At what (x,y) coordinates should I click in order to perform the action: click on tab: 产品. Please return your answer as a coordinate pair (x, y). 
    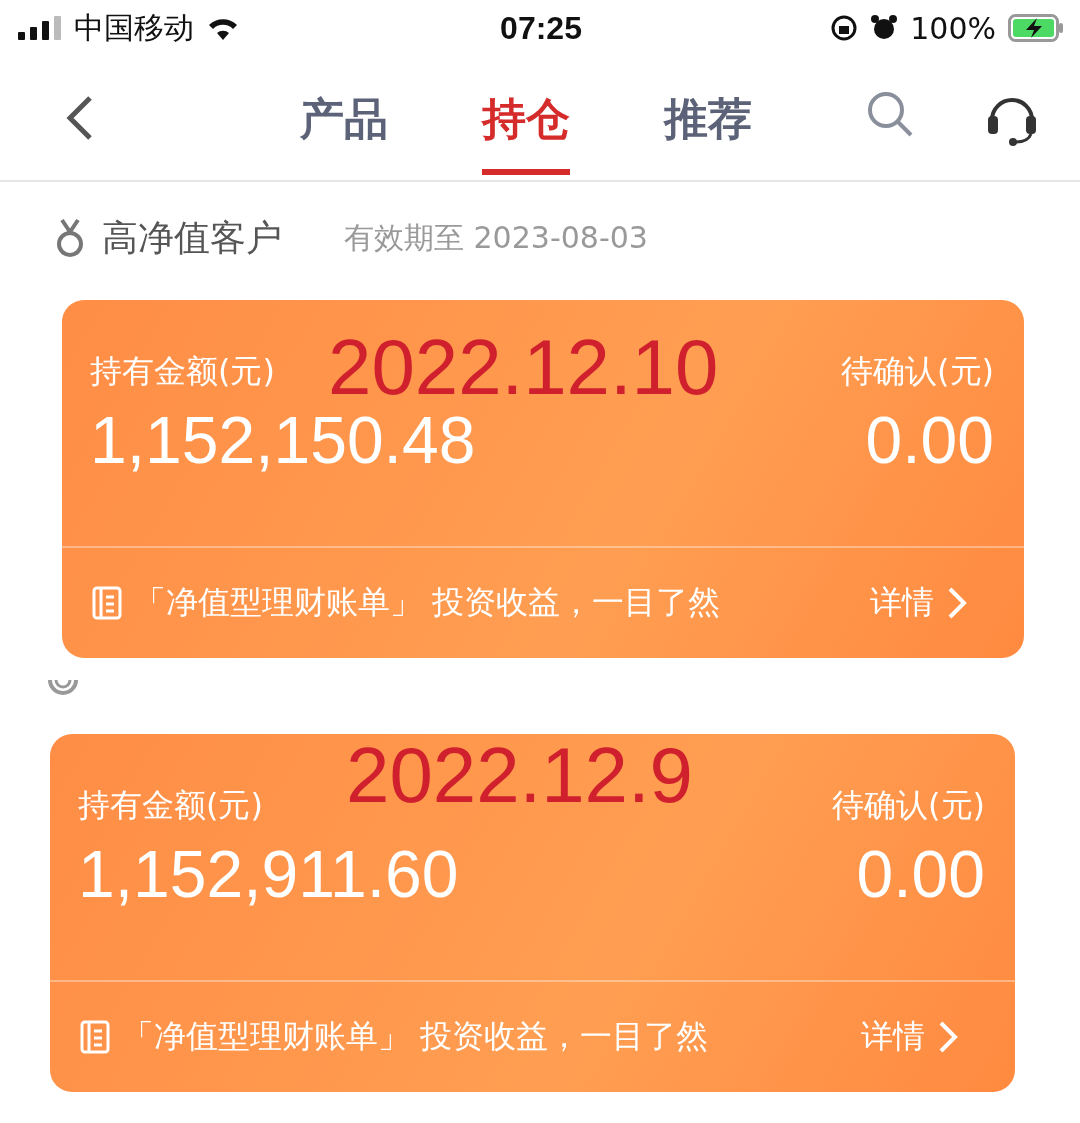
    Looking at the image, I should click on (344, 118).